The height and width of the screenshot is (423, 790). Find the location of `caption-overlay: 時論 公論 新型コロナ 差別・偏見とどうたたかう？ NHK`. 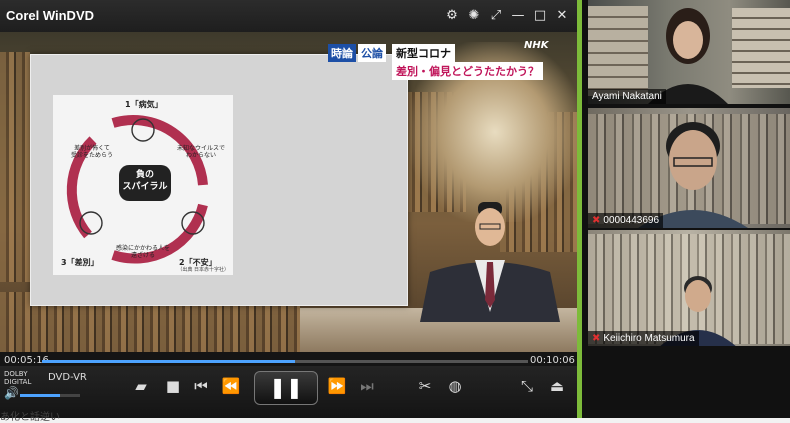

caption-overlay: 時論 公論 新型コロナ 差別・偏見とどうたたかう？ NHK is located at coordinates (441, 60).